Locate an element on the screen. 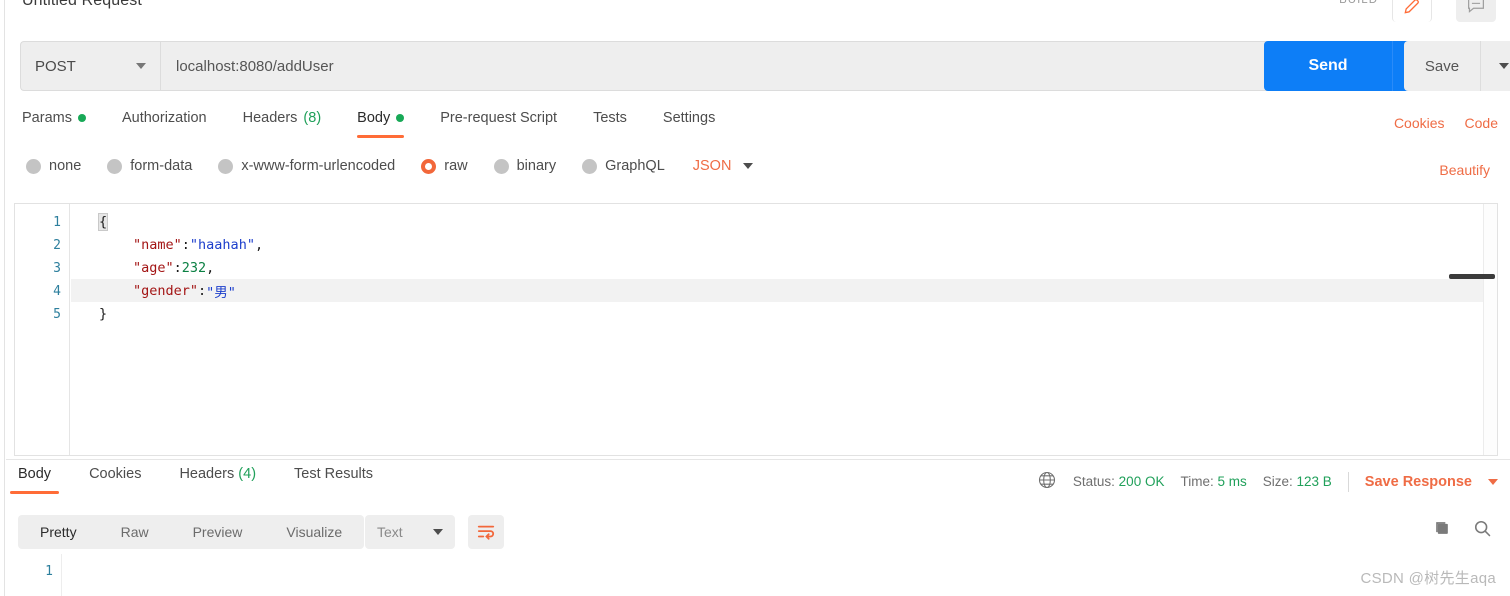 The height and width of the screenshot is (596, 1510). tab-headers: Headers (8) is located at coordinates (282, 124).